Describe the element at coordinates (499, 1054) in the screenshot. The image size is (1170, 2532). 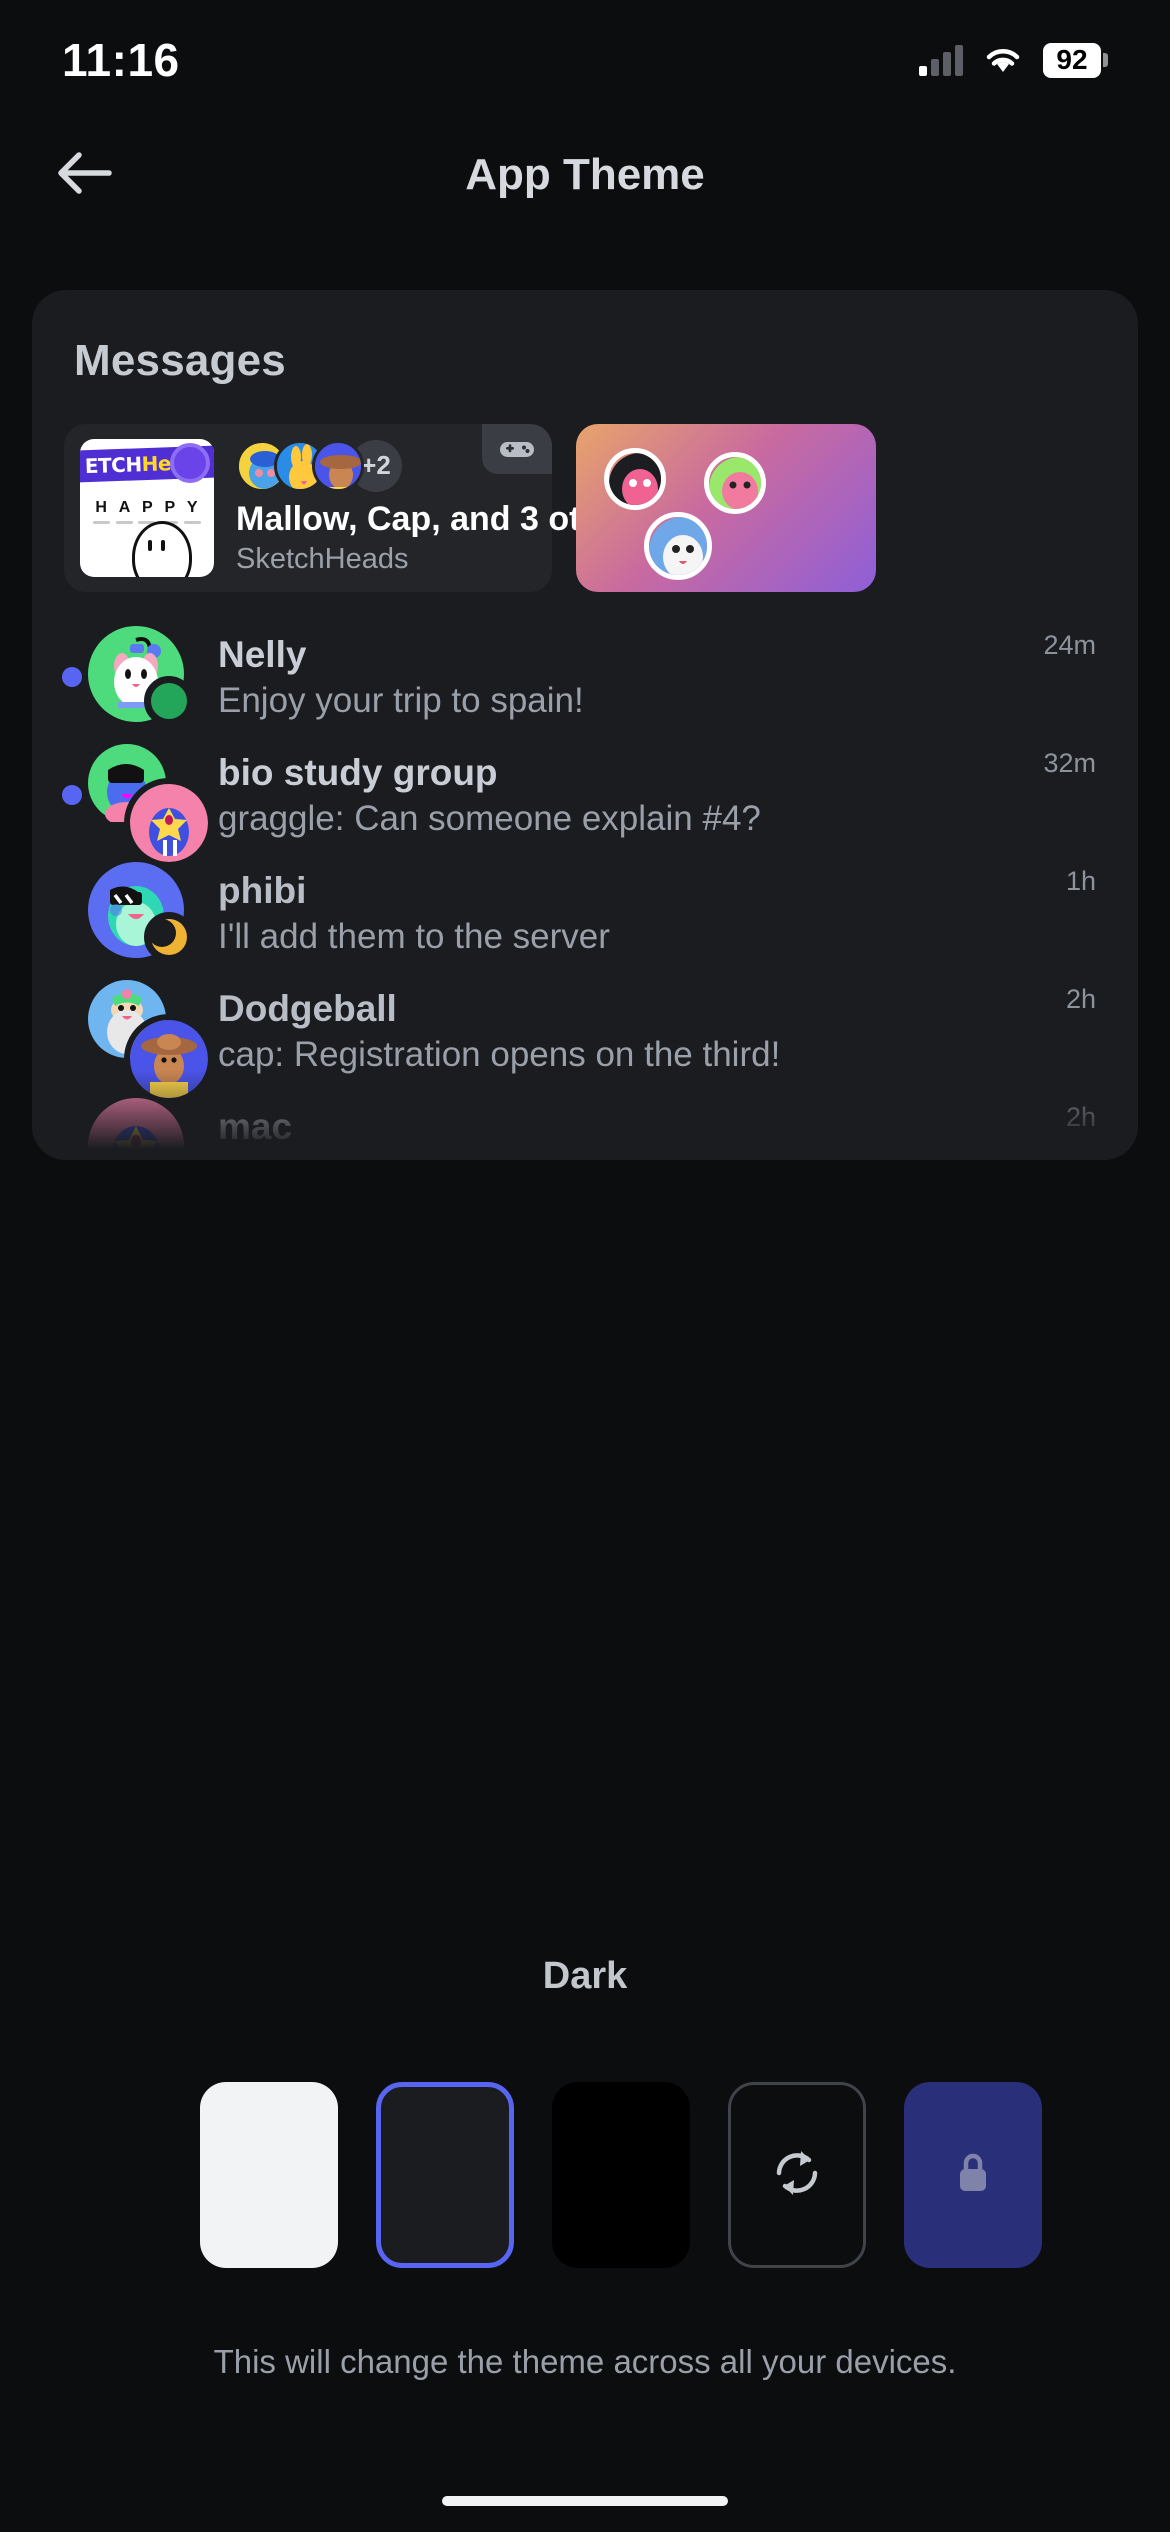
I see `dm-preview-message: cap: Registration opens on the third!` at that location.